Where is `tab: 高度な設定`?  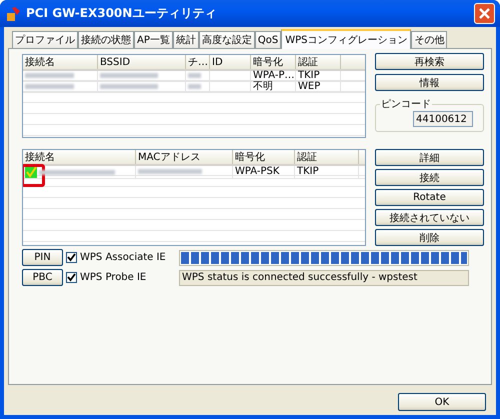 tab: 高度な設定 is located at coordinates (226, 39).